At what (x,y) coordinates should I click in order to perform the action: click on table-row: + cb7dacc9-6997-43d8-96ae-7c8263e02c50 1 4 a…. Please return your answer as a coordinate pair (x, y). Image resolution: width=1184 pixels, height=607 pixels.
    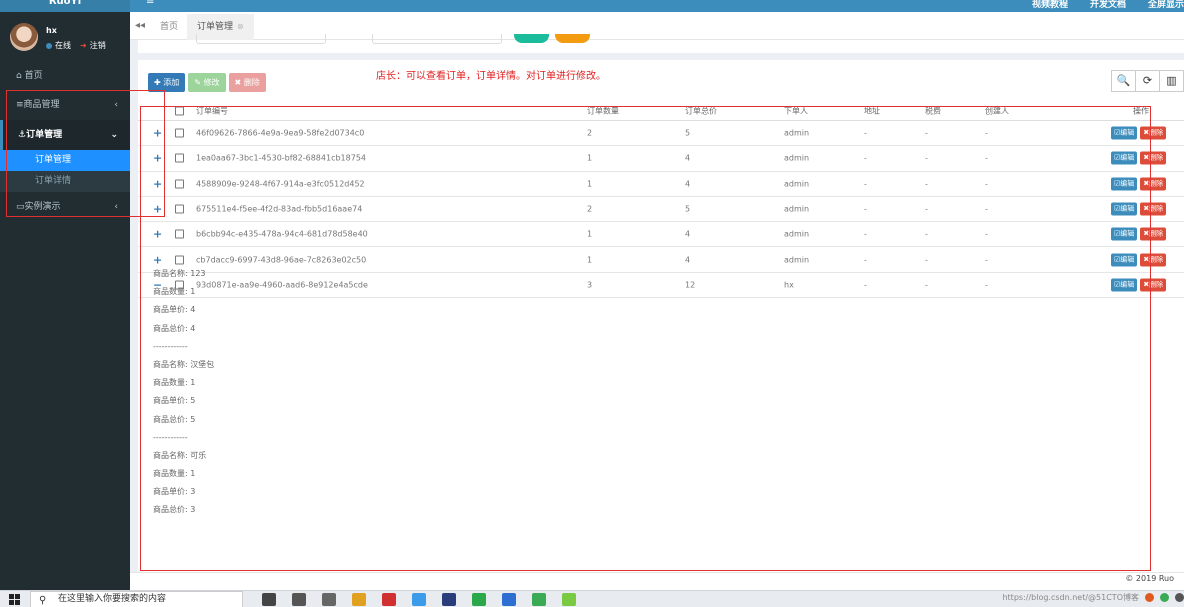
    Looking at the image, I should click on (661, 260).